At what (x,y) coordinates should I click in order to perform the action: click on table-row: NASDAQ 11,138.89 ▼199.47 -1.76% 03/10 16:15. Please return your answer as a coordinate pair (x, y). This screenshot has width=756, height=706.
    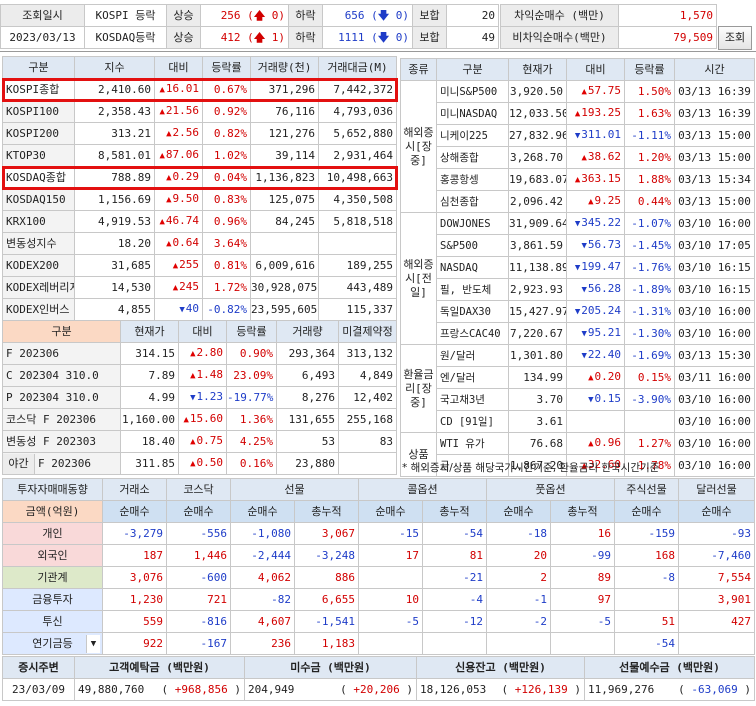
    Looking at the image, I should click on (578, 267).